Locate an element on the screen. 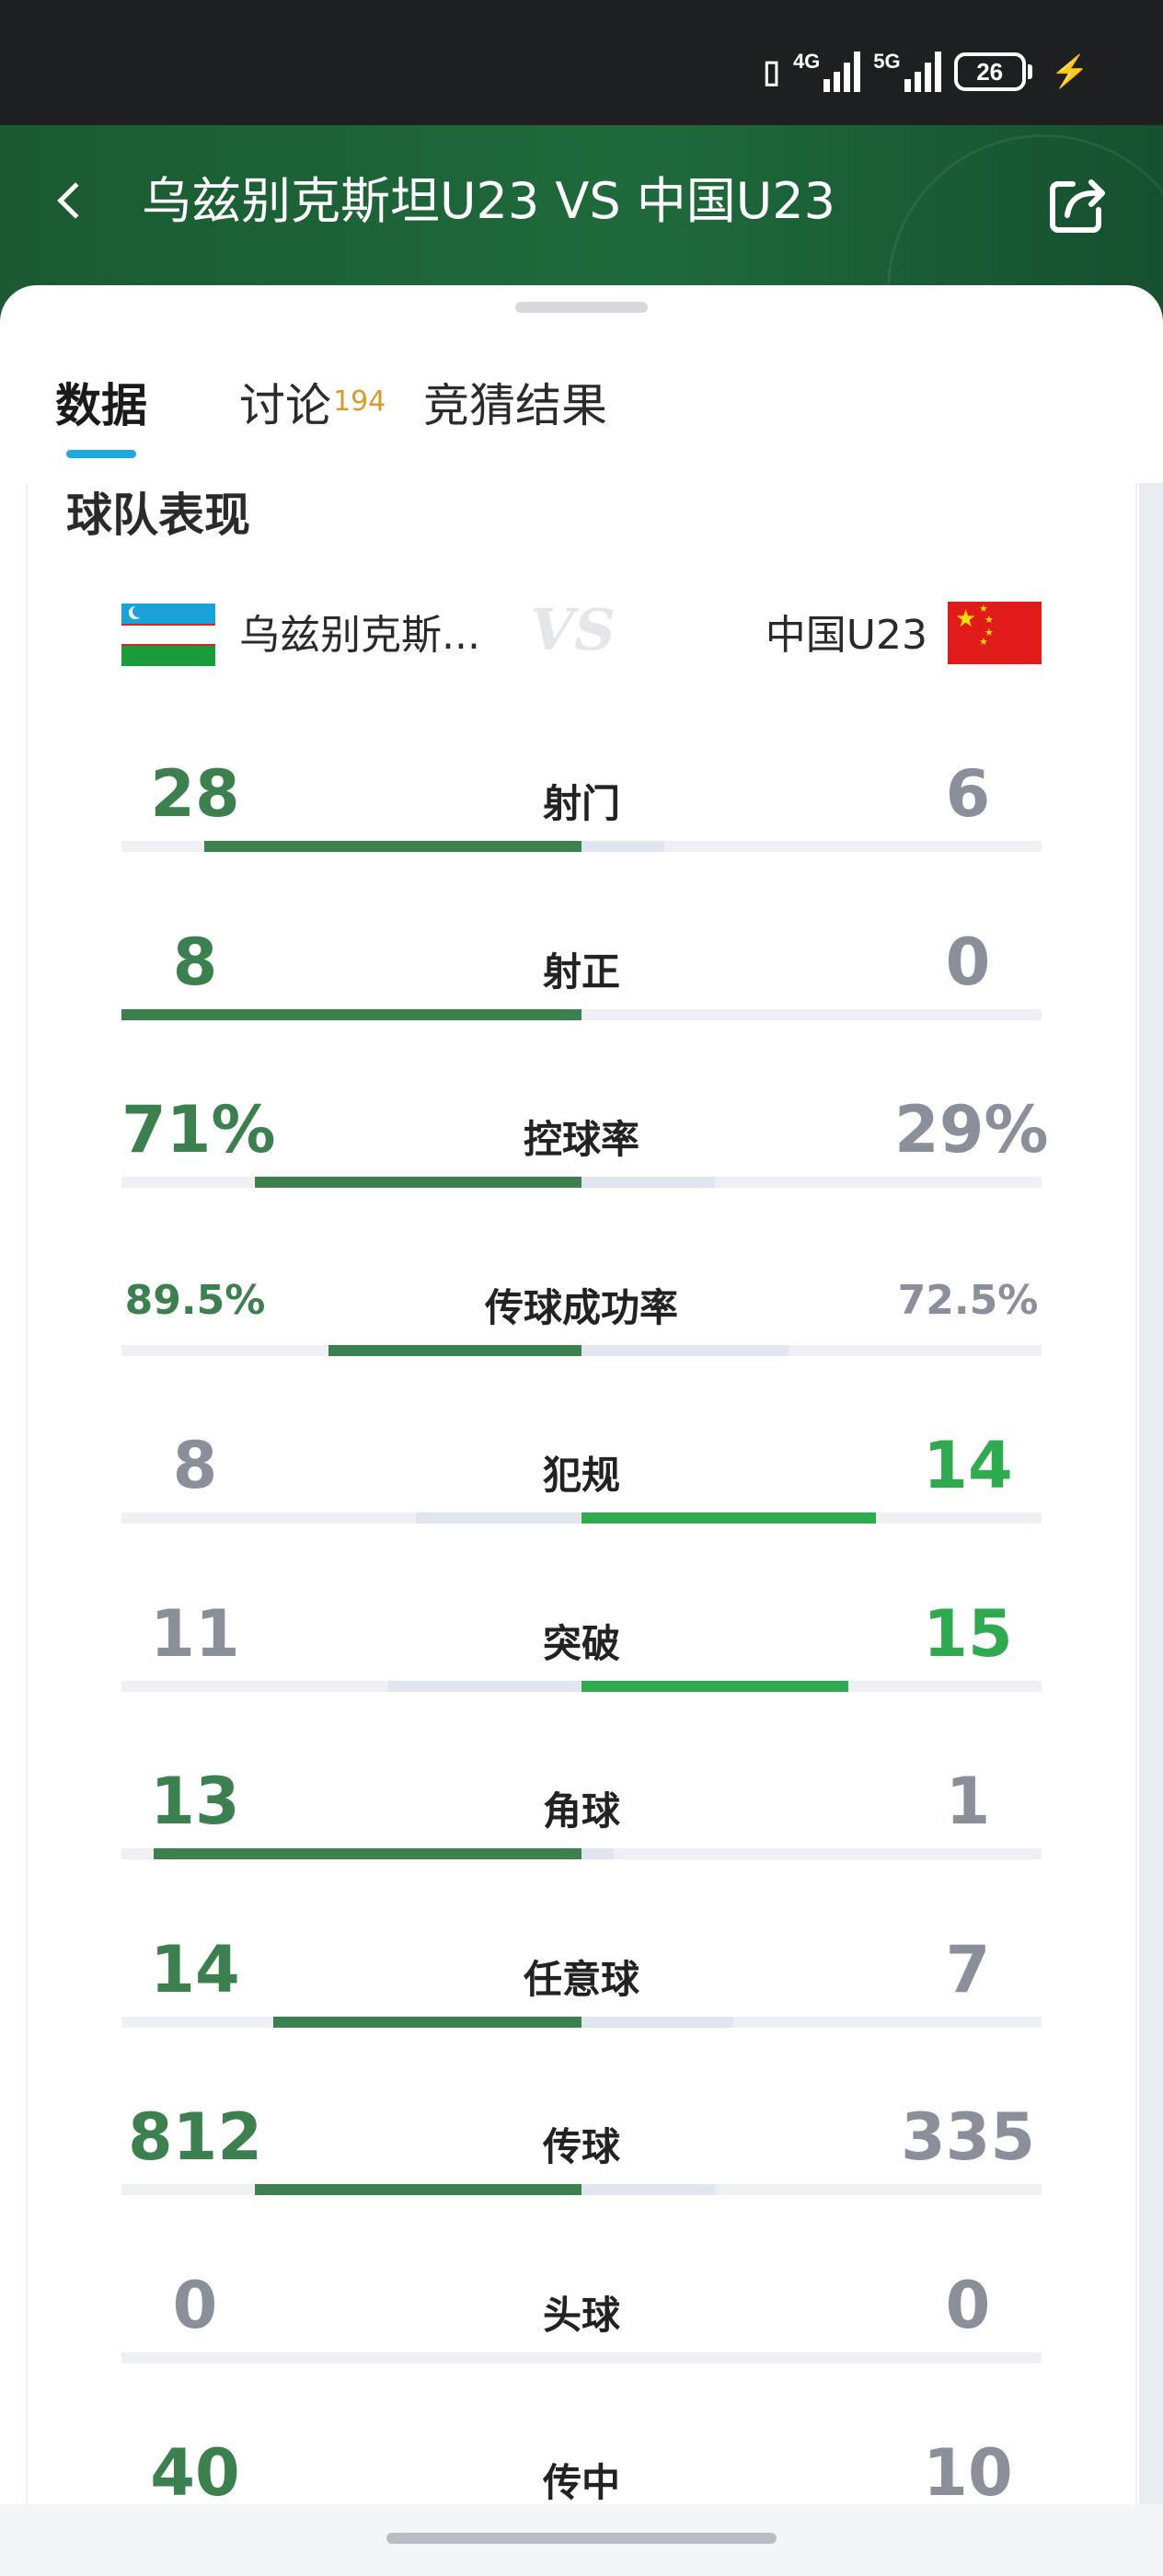 The height and width of the screenshot is (2576, 1163). tab-label: 竞猜结果 is located at coordinates (515, 405).